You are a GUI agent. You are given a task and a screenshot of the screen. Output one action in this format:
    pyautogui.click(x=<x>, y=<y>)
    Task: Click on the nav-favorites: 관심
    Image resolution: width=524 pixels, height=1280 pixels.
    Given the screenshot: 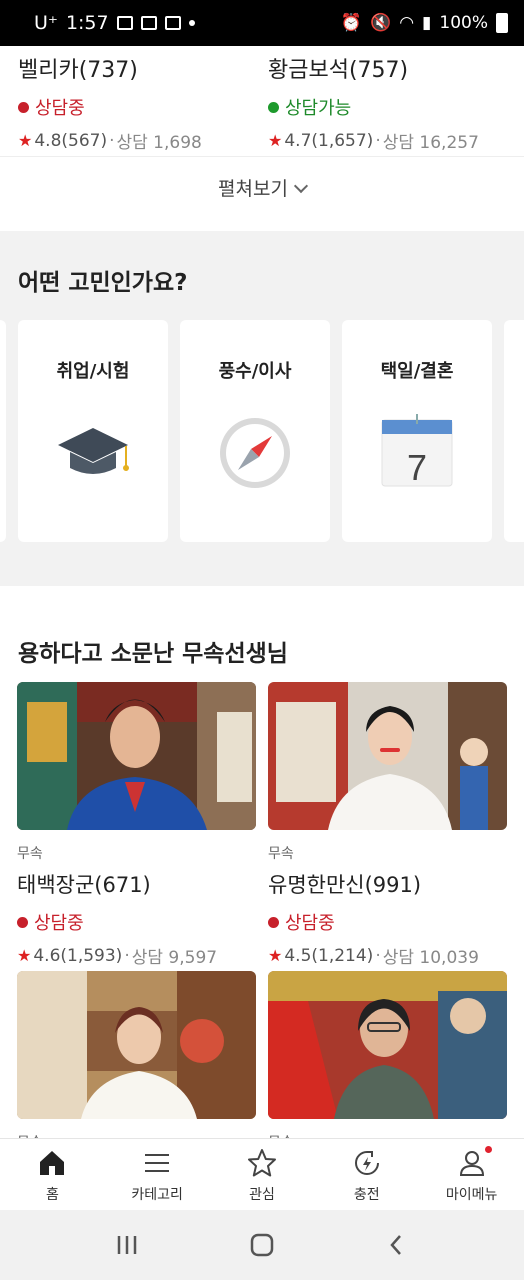 What is the action you would take?
    pyautogui.click(x=262, y=1174)
    